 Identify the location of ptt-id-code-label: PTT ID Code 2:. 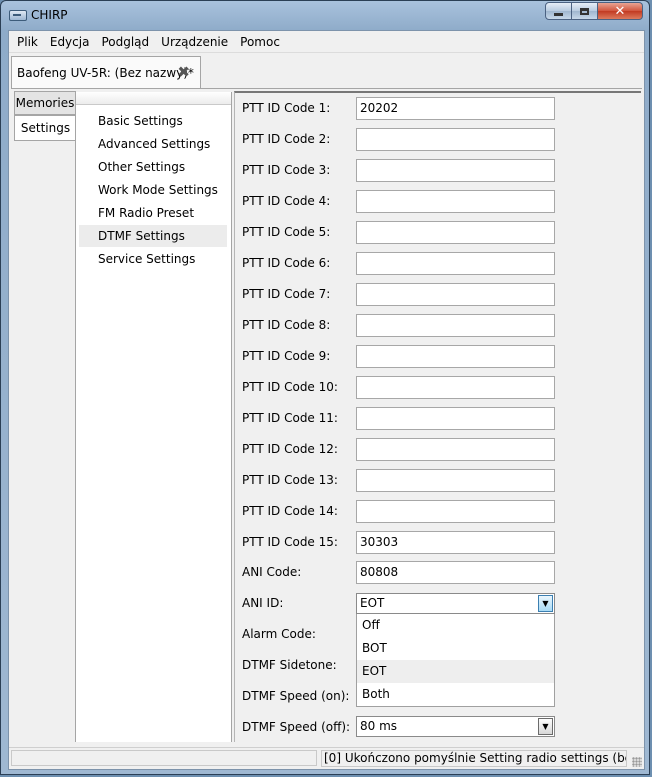
(286, 139).